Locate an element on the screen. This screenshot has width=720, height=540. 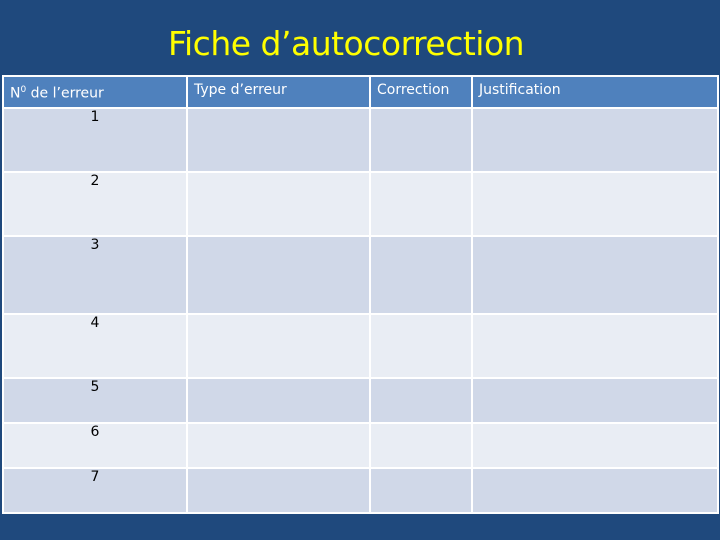
table-row: 7 is located at coordinates (360, 490).